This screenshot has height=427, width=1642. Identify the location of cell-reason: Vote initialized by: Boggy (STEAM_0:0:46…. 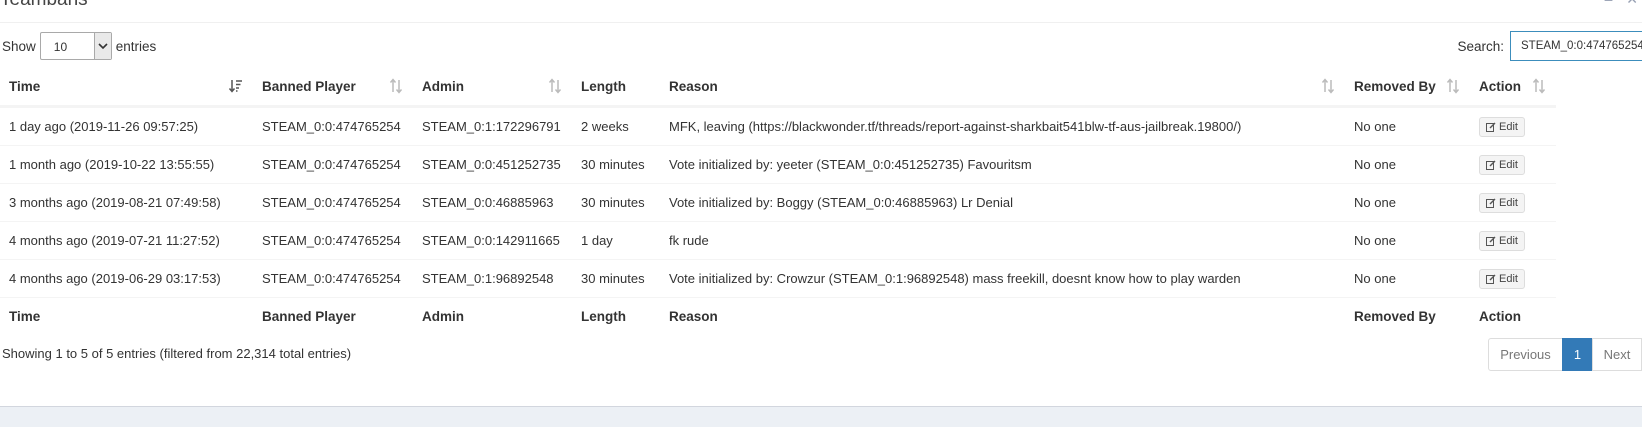
(1002, 202).